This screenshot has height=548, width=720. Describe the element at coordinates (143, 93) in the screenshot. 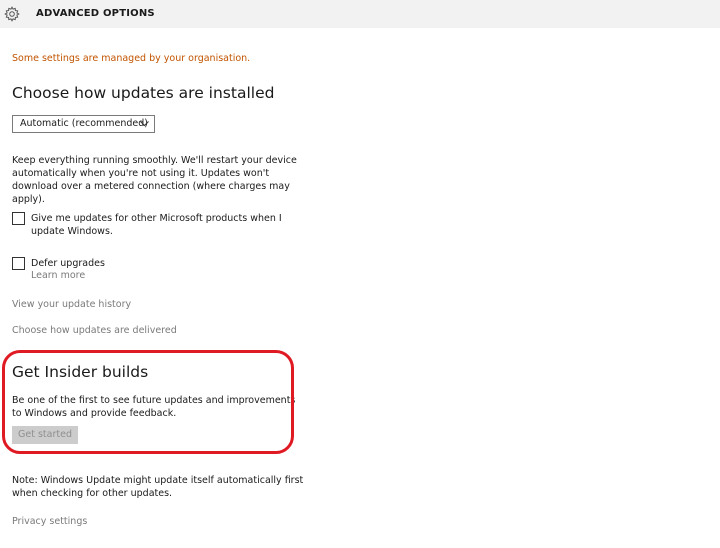

I see `install-heading: Choose how updates are installed` at that location.